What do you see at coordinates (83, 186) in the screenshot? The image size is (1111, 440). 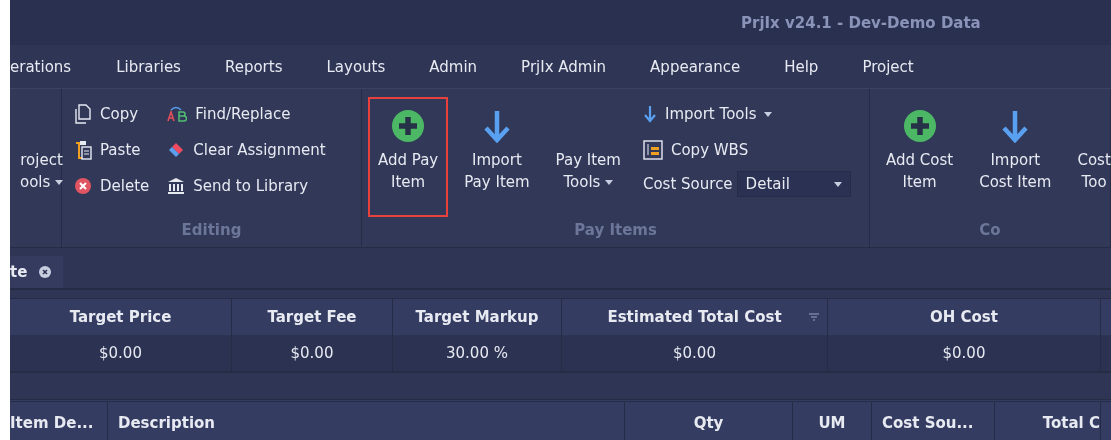 I see `delete-icon` at bounding box center [83, 186].